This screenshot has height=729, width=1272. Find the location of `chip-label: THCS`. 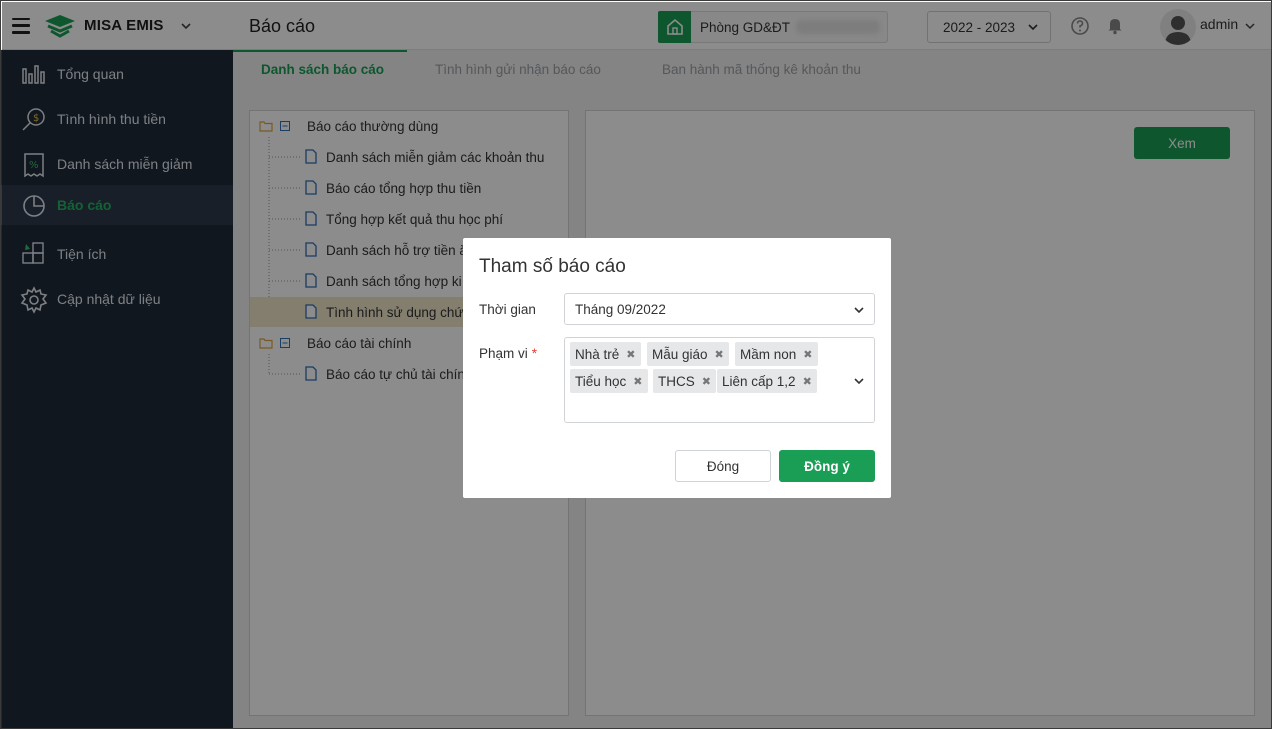

chip-label: THCS is located at coordinates (676, 381).